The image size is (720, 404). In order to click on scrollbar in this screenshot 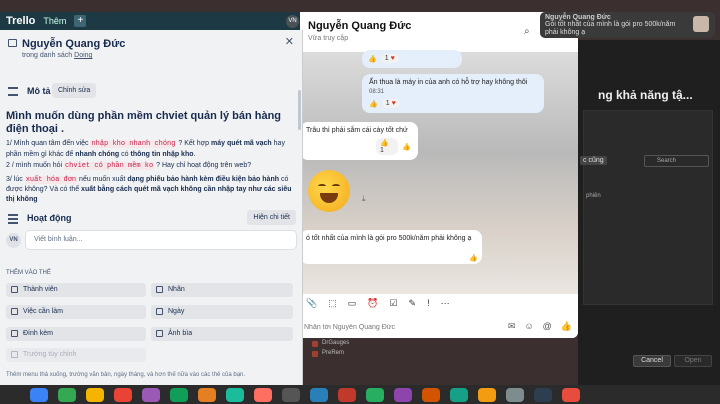, I will do `click(299, 110)`.